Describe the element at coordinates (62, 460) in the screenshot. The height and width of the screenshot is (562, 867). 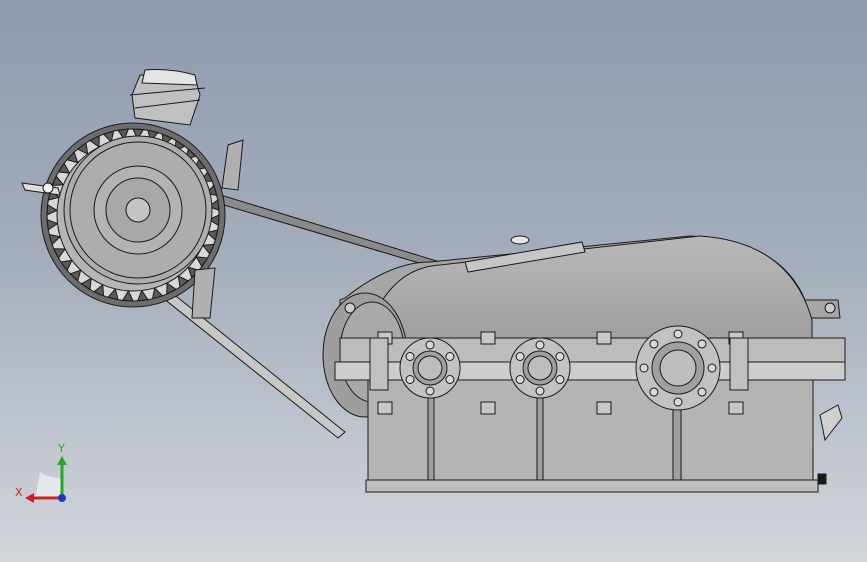
I see `y-axis-arrow` at that location.